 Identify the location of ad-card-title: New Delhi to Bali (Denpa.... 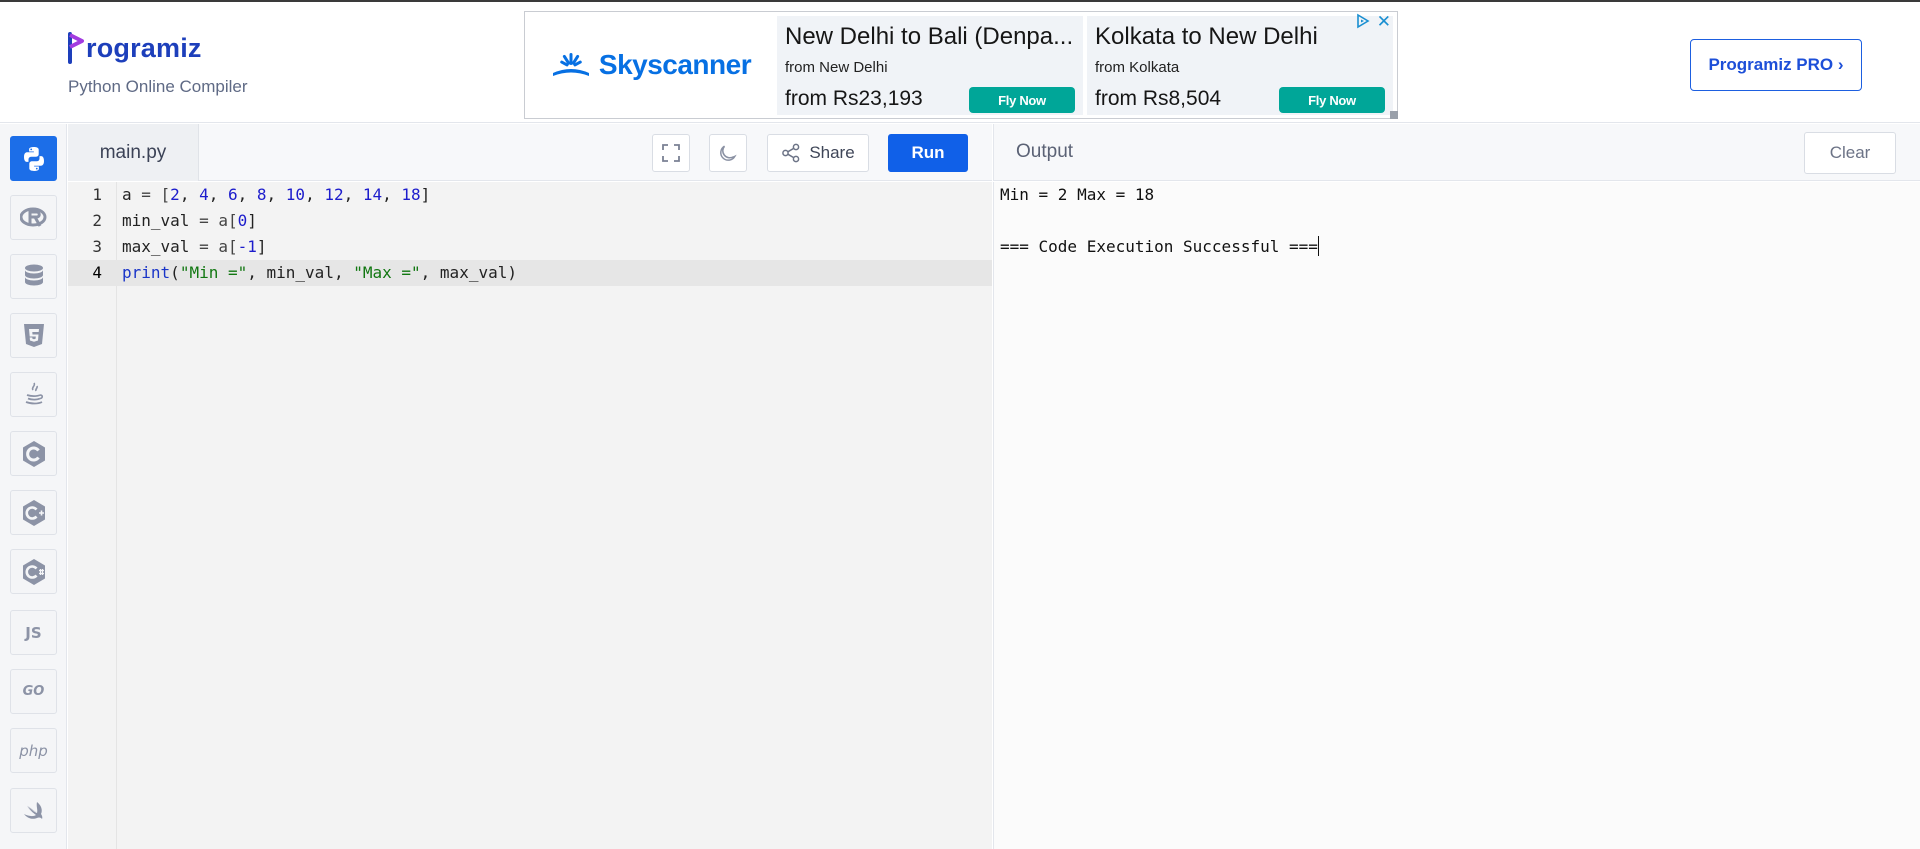
(933, 37).